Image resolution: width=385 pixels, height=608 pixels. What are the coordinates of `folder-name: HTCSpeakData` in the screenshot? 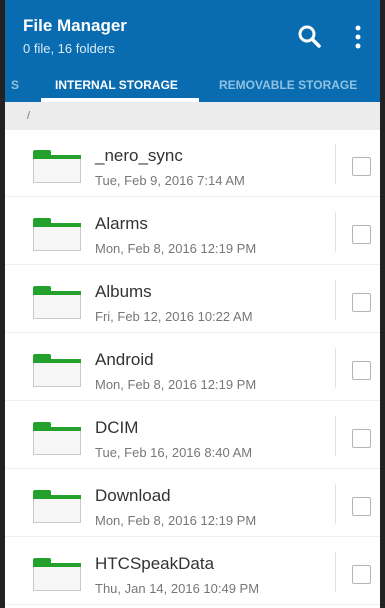 It's located at (155, 563).